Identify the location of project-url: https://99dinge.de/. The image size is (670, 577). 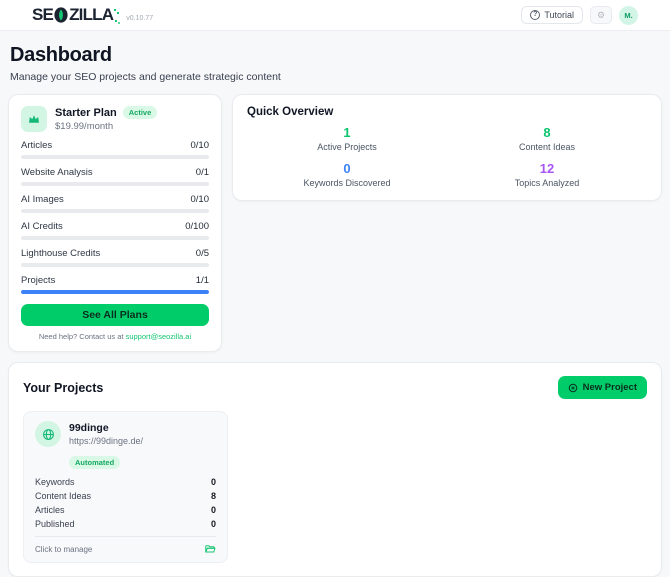
(106, 441).